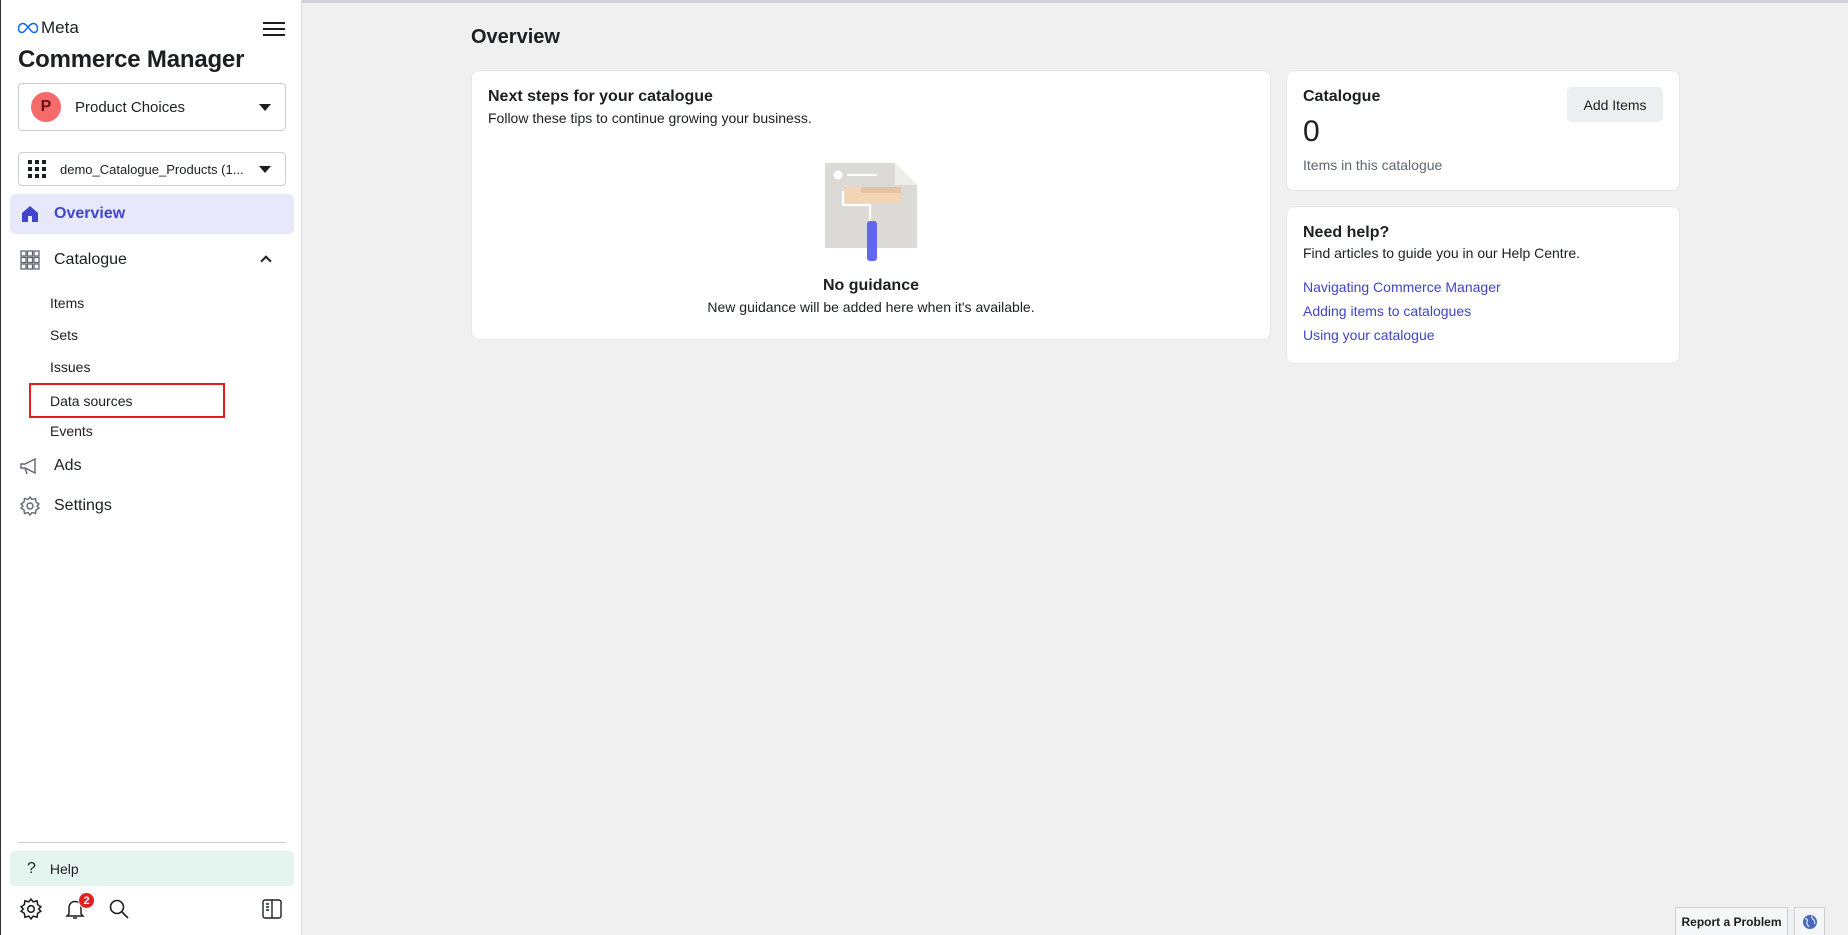 The image size is (1848, 935). What do you see at coordinates (600, 96) in the screenshot?
I see `next-steps-title: Next steps for your catalogue` at bounding box center [600, 96].